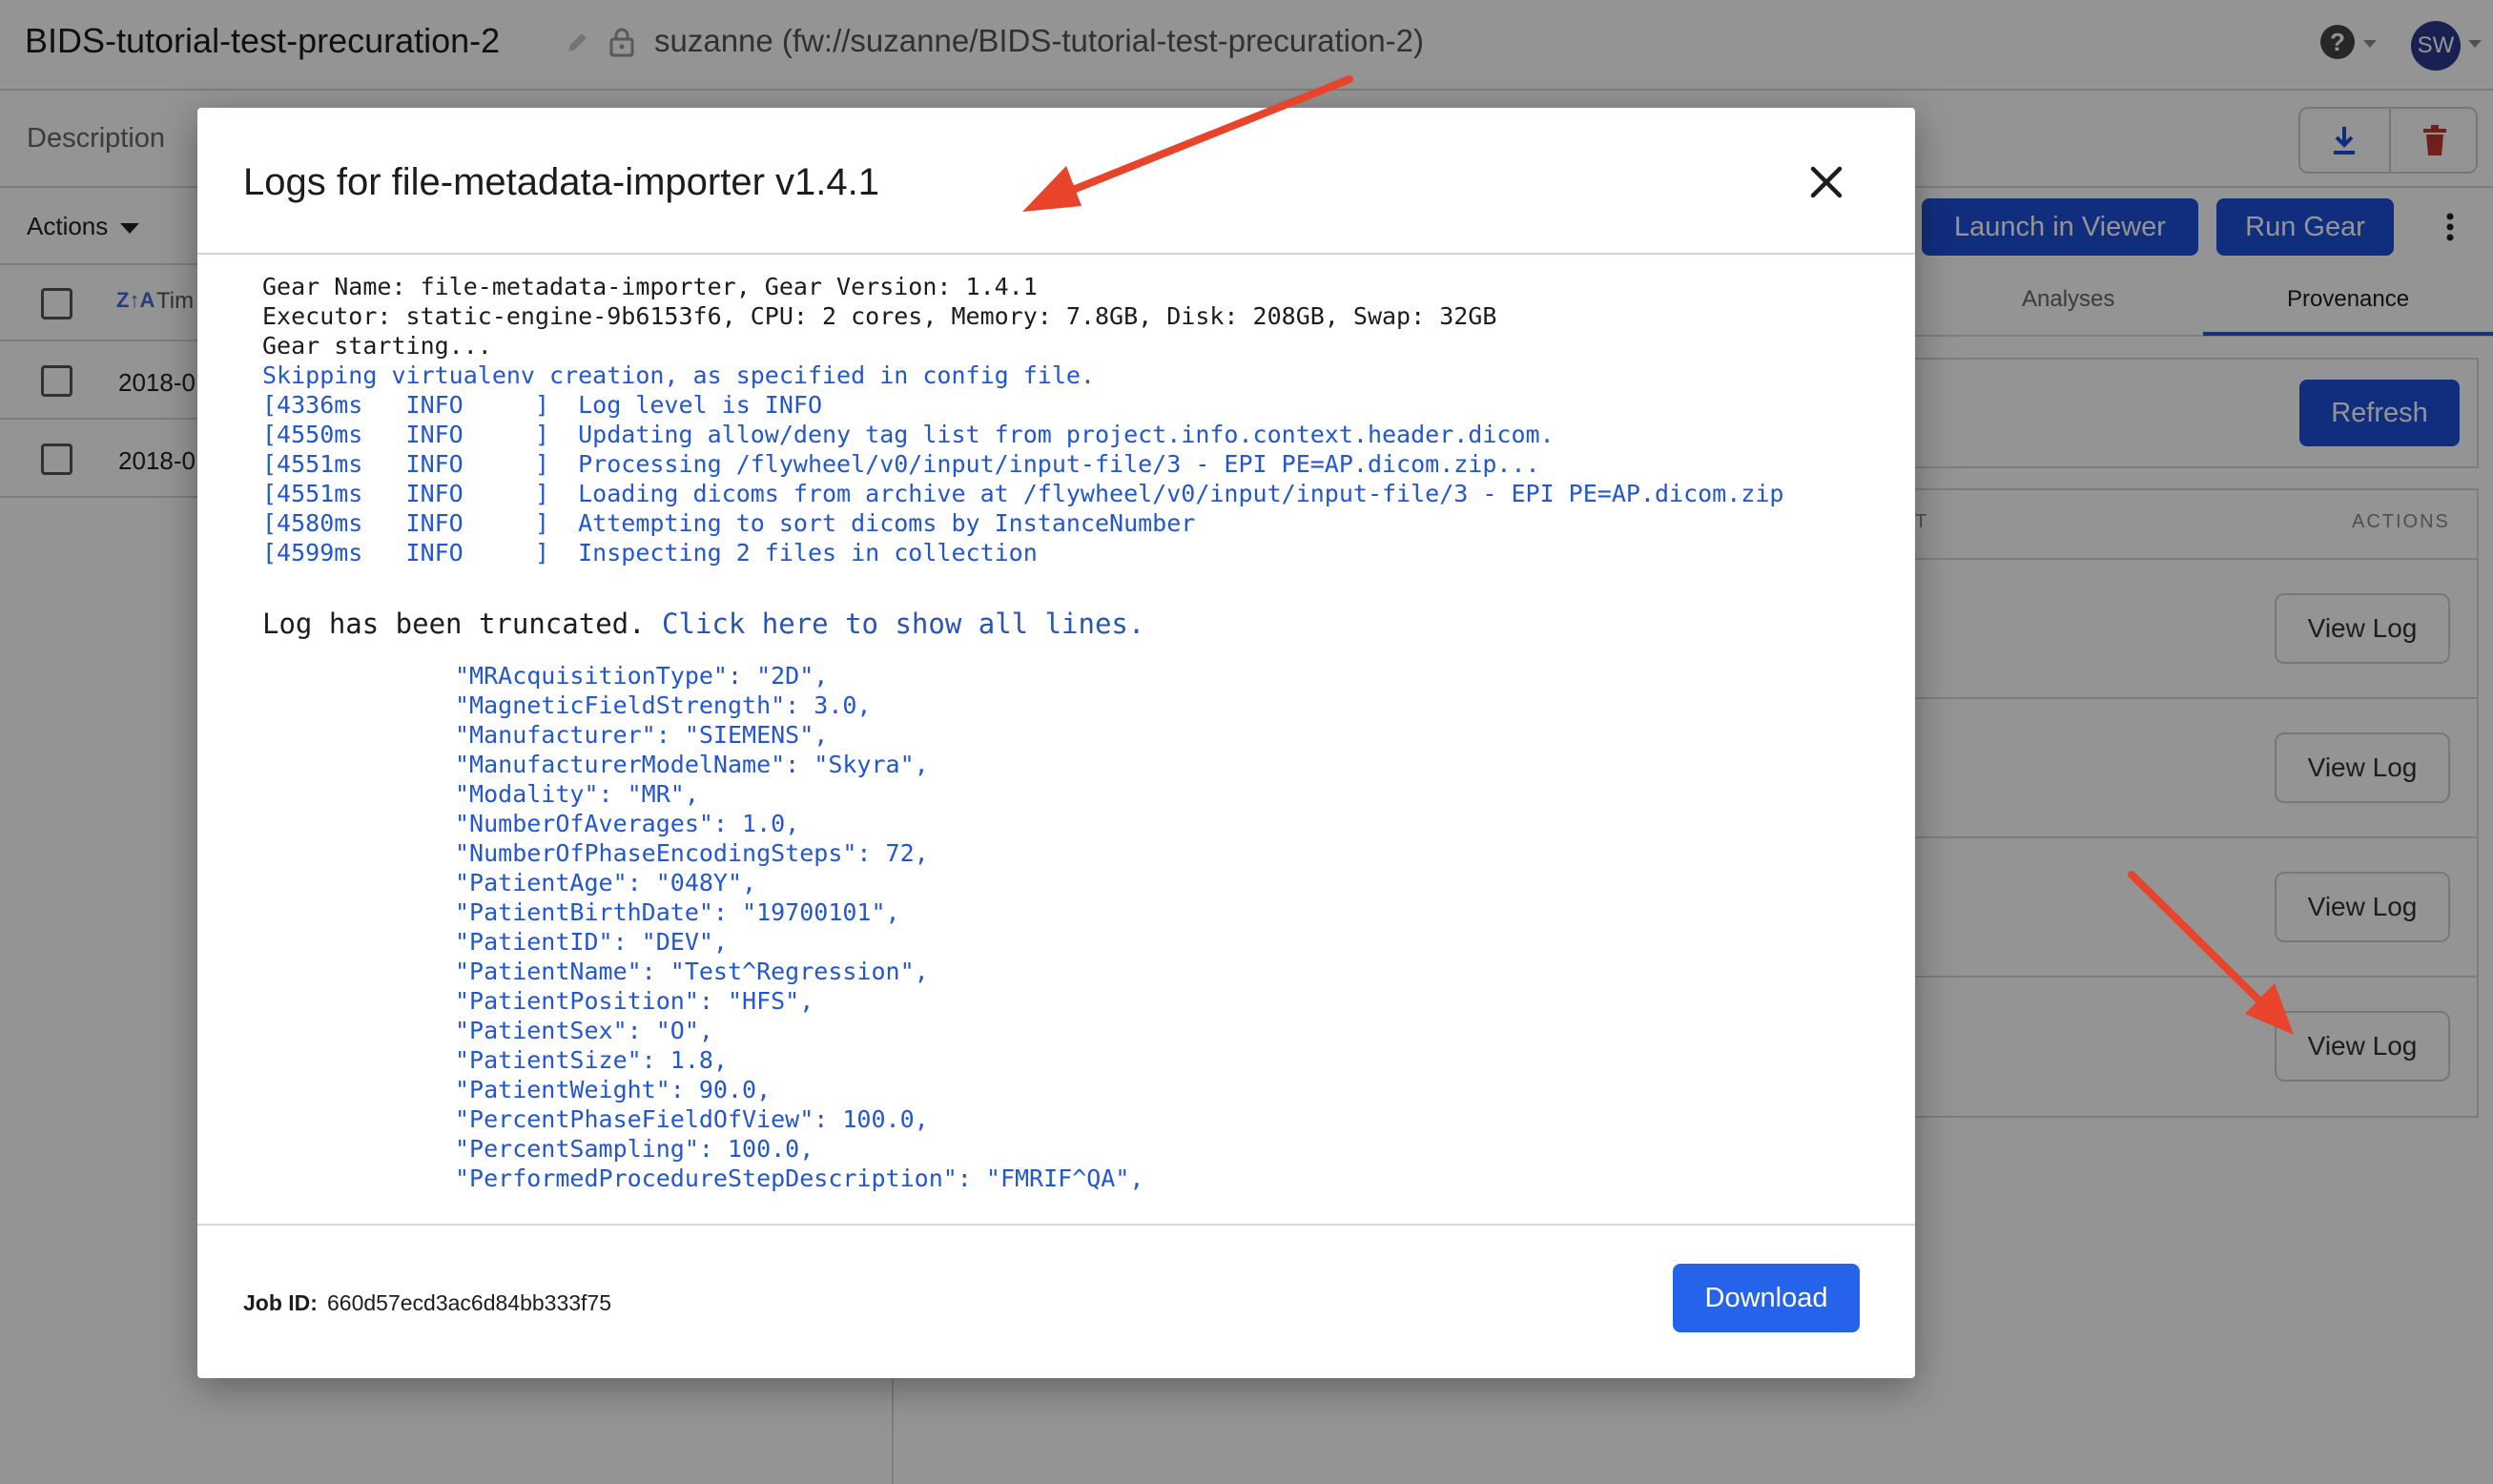 Image resolution: width=2493 pixels, height=1484 pixels. What do you see at coordinates (469, 1302) in the screenshot?
I see `job-id-value: 660d57ecd3ac6d84bb333f75` at bounding box center [469, 1302].